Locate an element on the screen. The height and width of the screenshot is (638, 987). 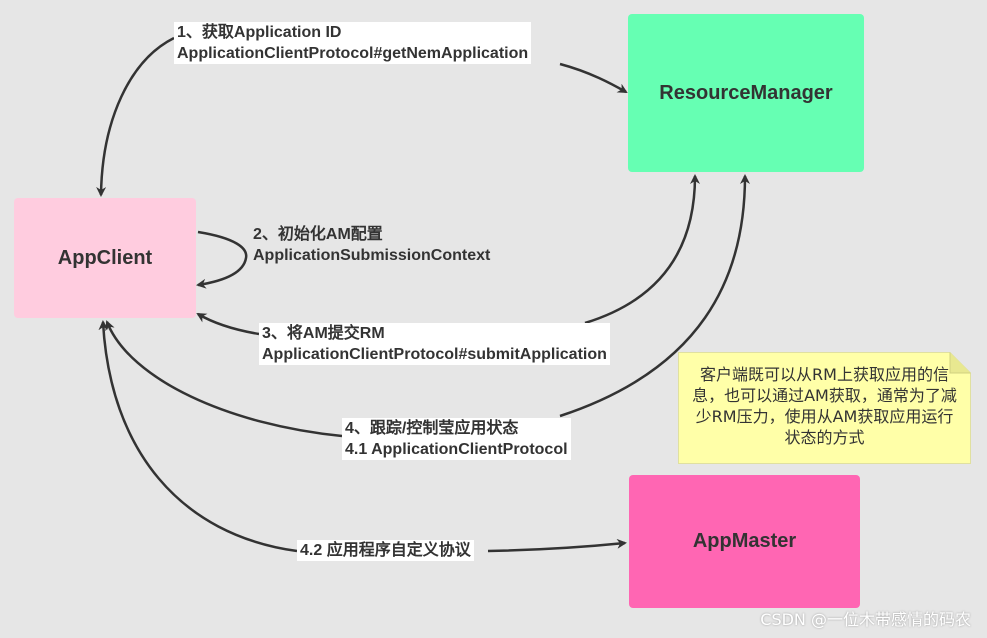
resource-manager-label: ResourceManager is located at coordinates (746, 92).